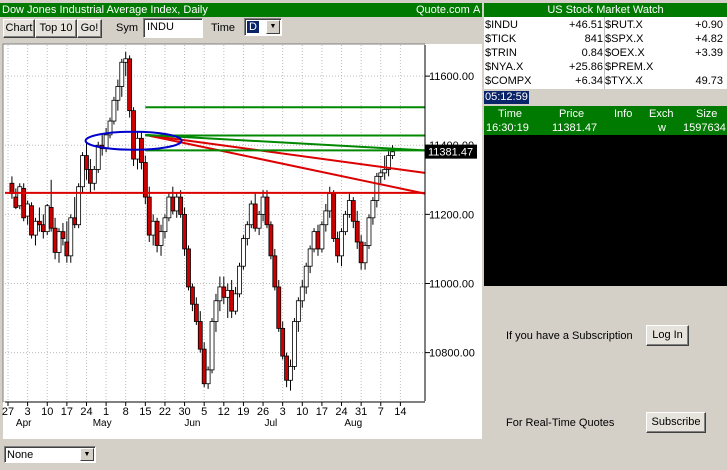 This screenshot has width=727, height=470. Describe the element at coordinates (89, 28) in the screenshot. I see `go-button: Go!` at that location.